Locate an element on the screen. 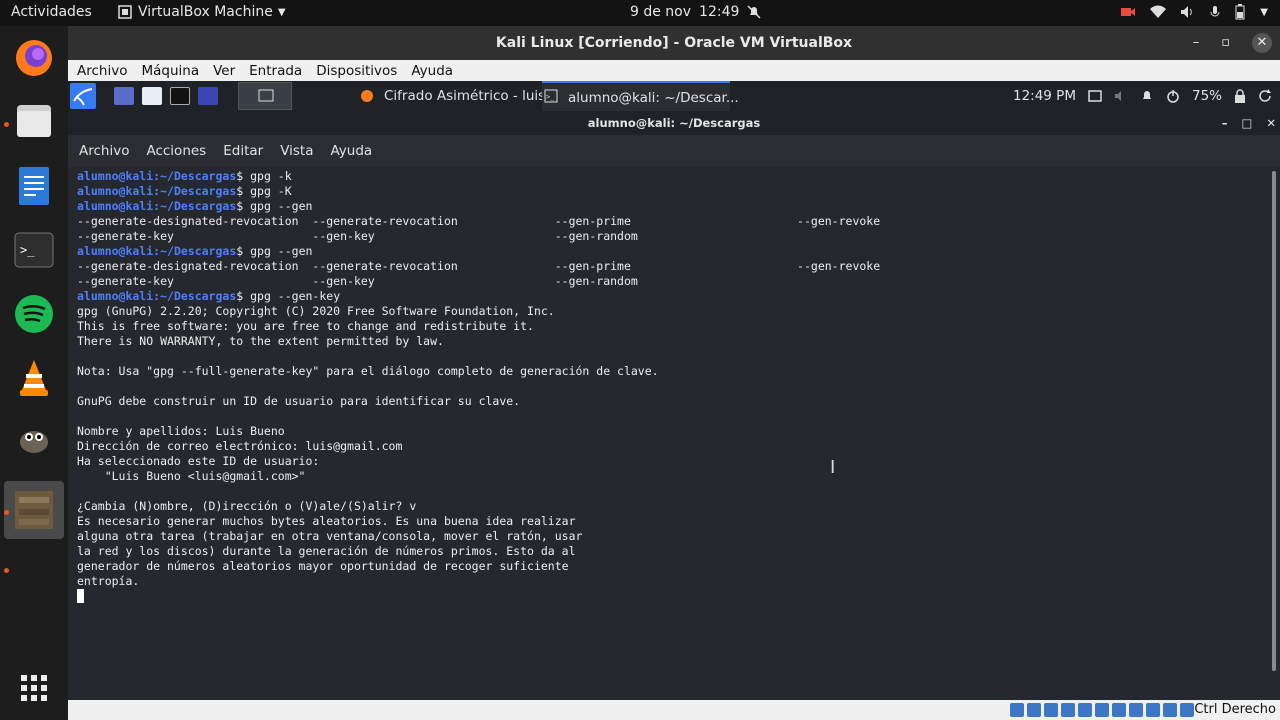 The height and width of the screenshot is (720, 1280). microphone-icon is located at coordinates (1215, 11).